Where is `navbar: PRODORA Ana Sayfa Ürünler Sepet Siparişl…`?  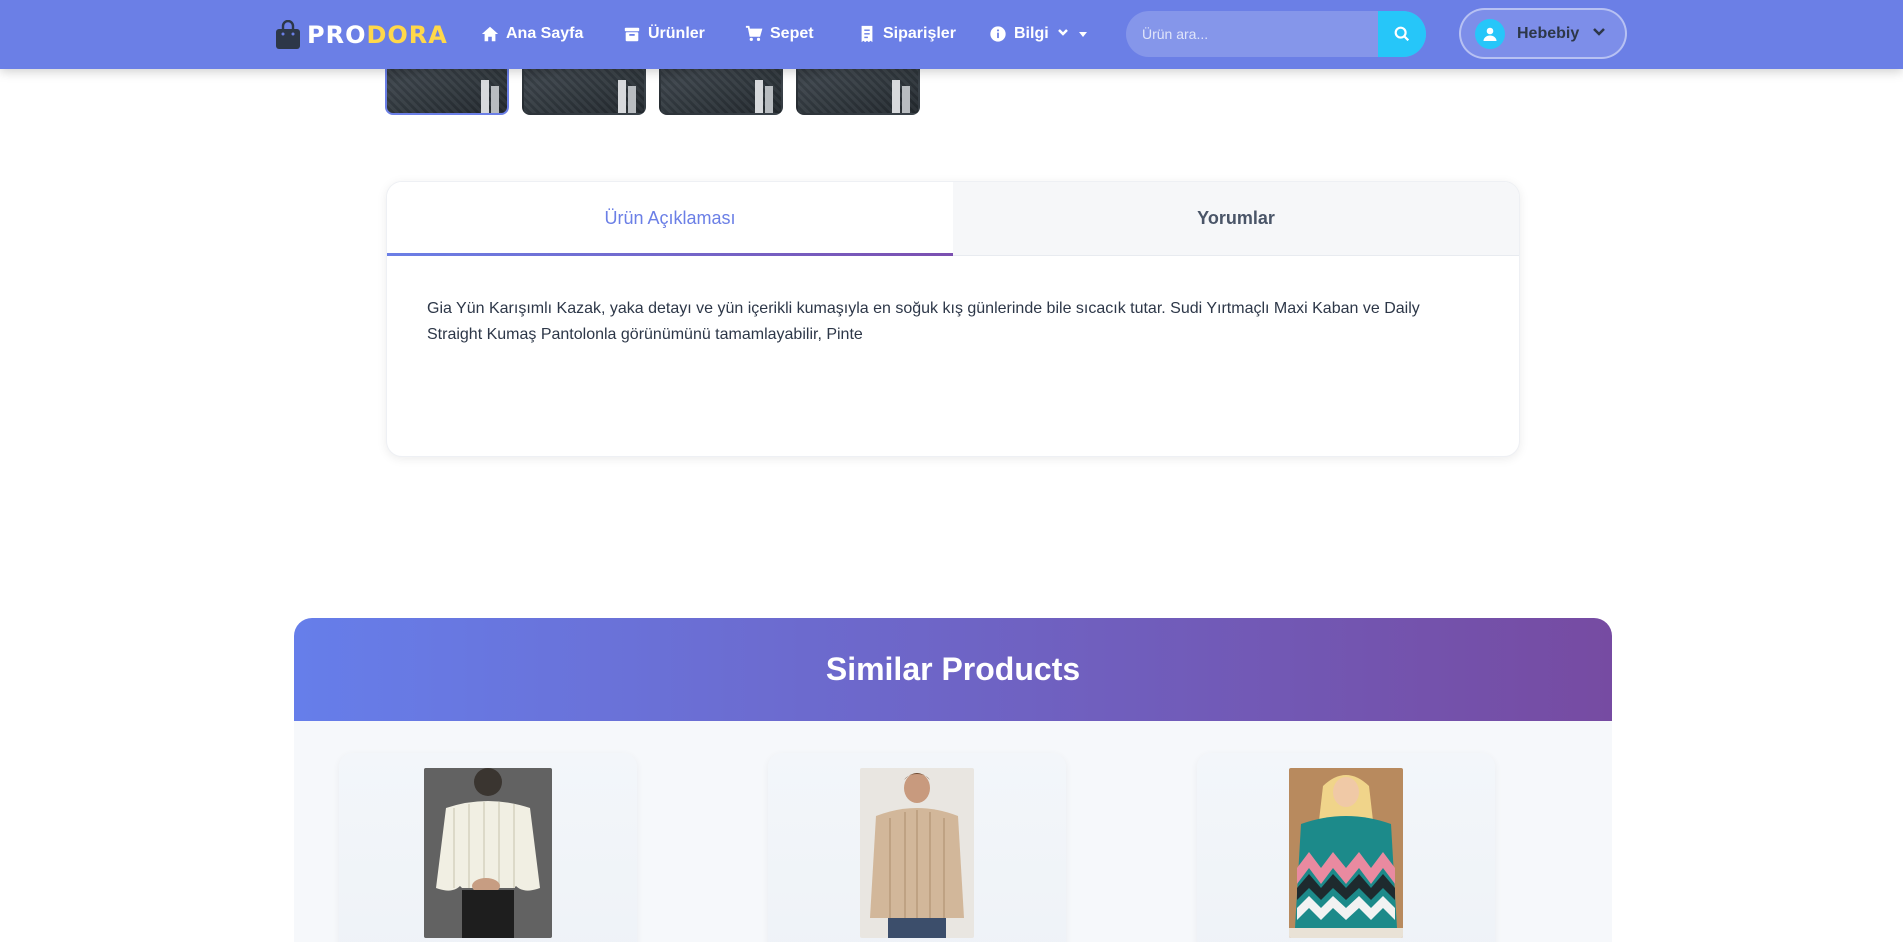
navbar: PRODORA Ana Sayfa Ürünler Sepet Siparişl… is located at coordinates (951, 34).